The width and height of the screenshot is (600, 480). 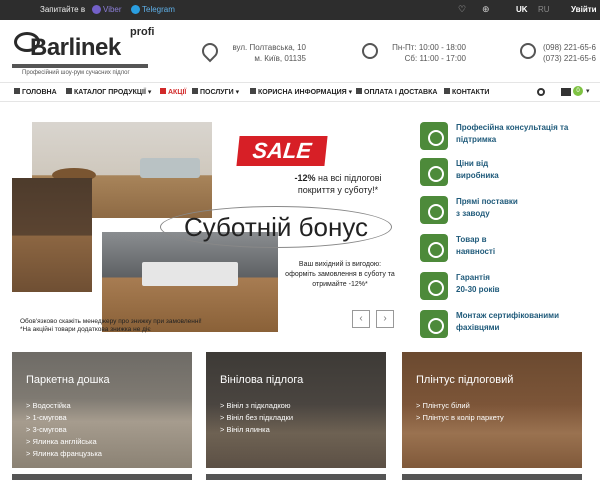 What do you see at coordinates (584, 9) in the screenshot?
I see `login-link: Увійти` at bounding box center [584, 9].